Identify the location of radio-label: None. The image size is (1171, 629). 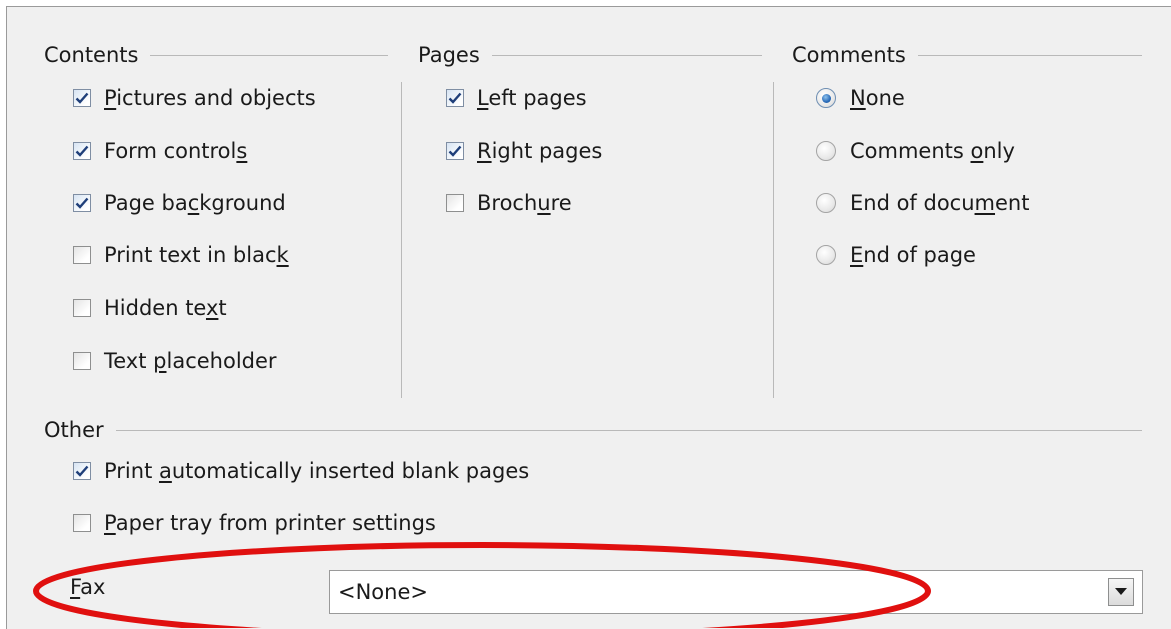
(877, 98).